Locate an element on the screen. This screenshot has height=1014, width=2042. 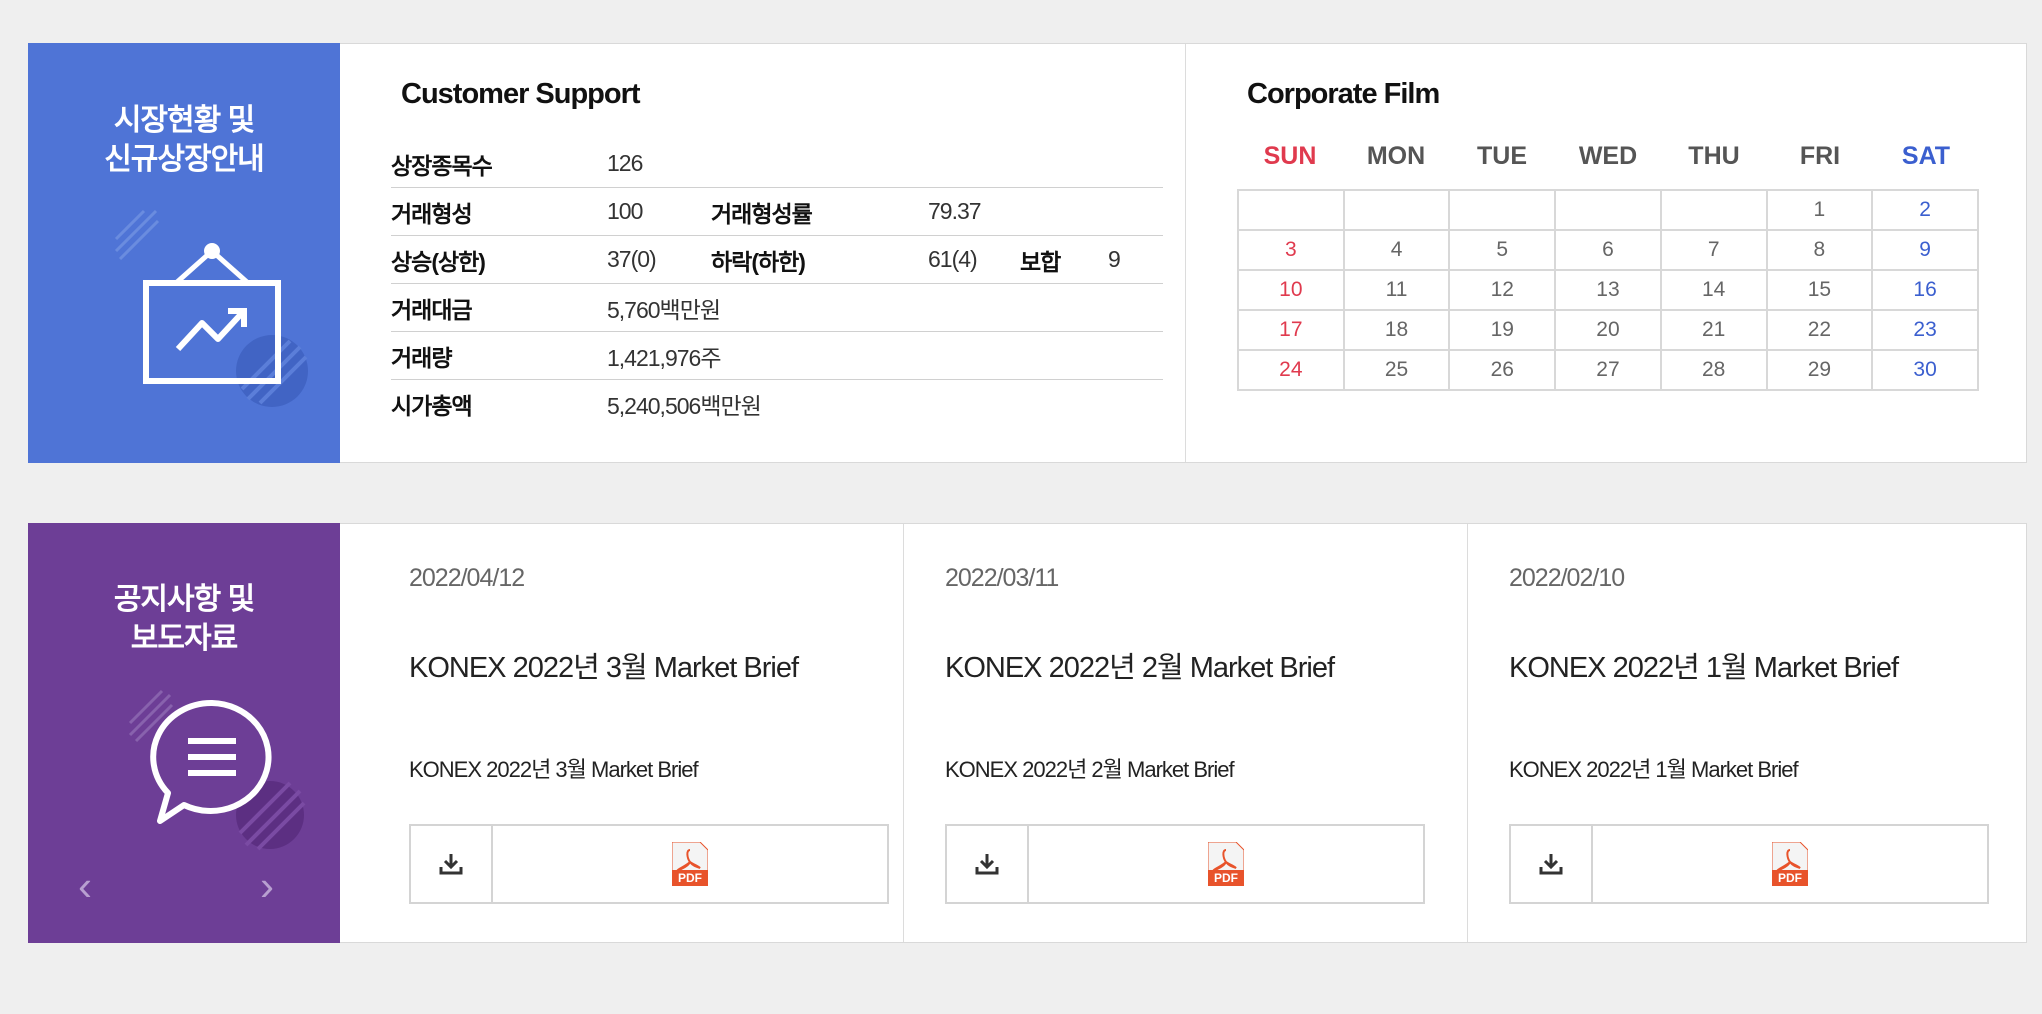
table-row: 거래형성 100 거래형성률 79.37 is located at coordinates (777, 211).